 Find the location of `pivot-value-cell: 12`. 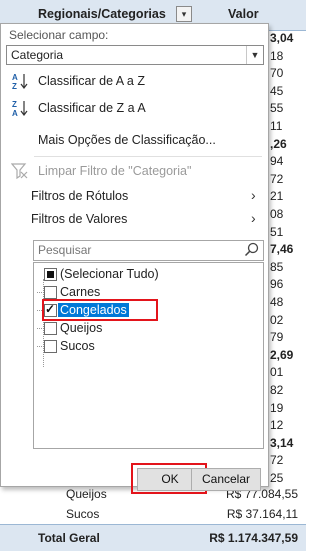

pivot-value-cell: 12 is located at coordinates (277, 425).